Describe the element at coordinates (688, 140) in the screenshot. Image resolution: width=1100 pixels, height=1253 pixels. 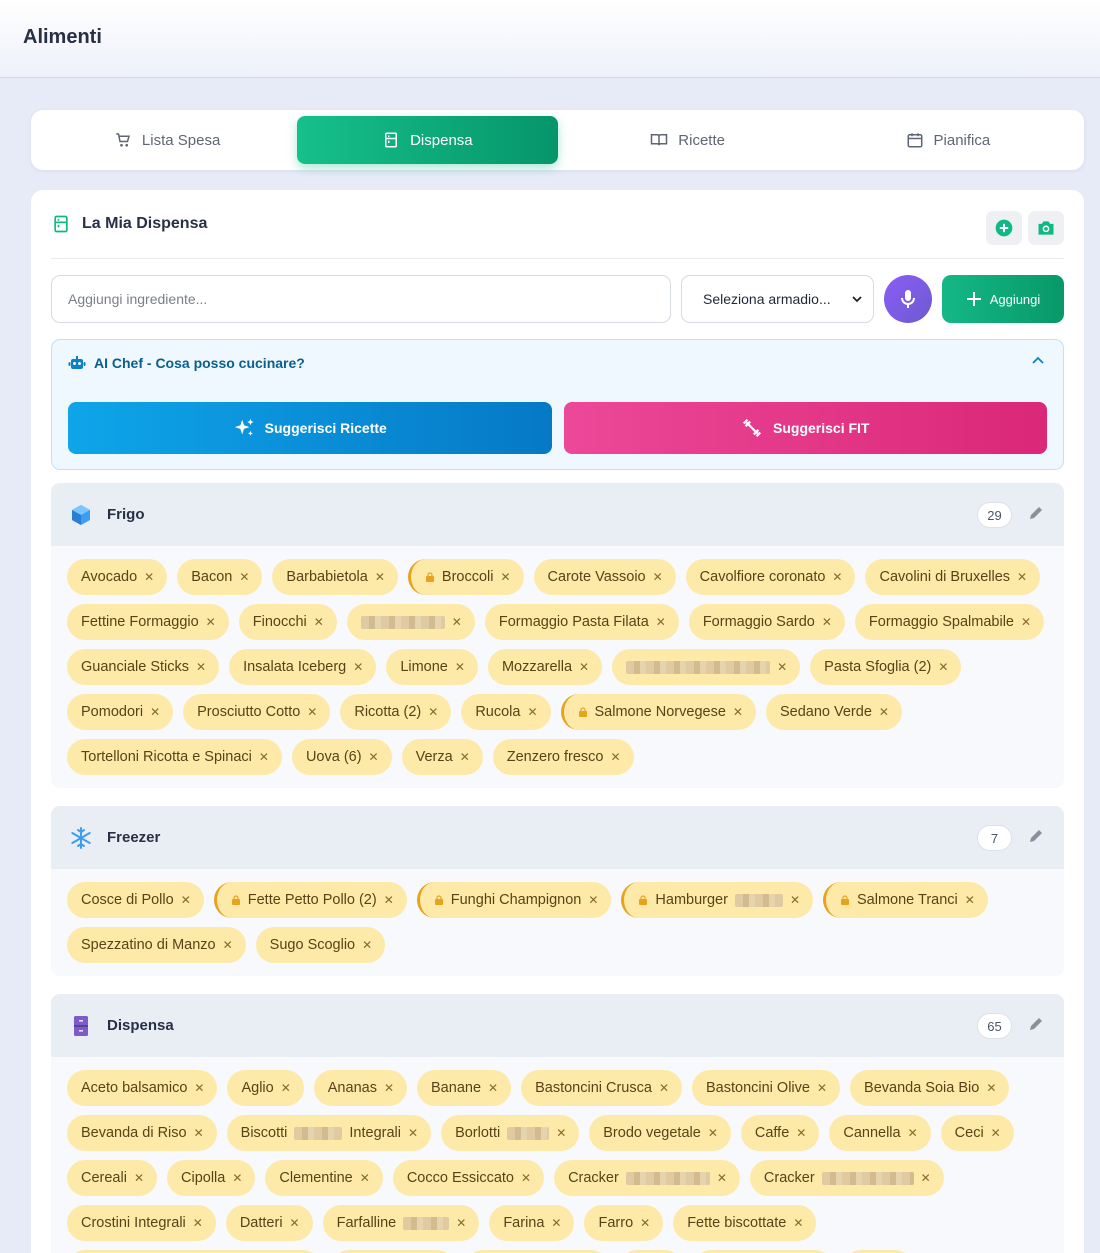
I see `tab-ricette: Ricette` at that location.